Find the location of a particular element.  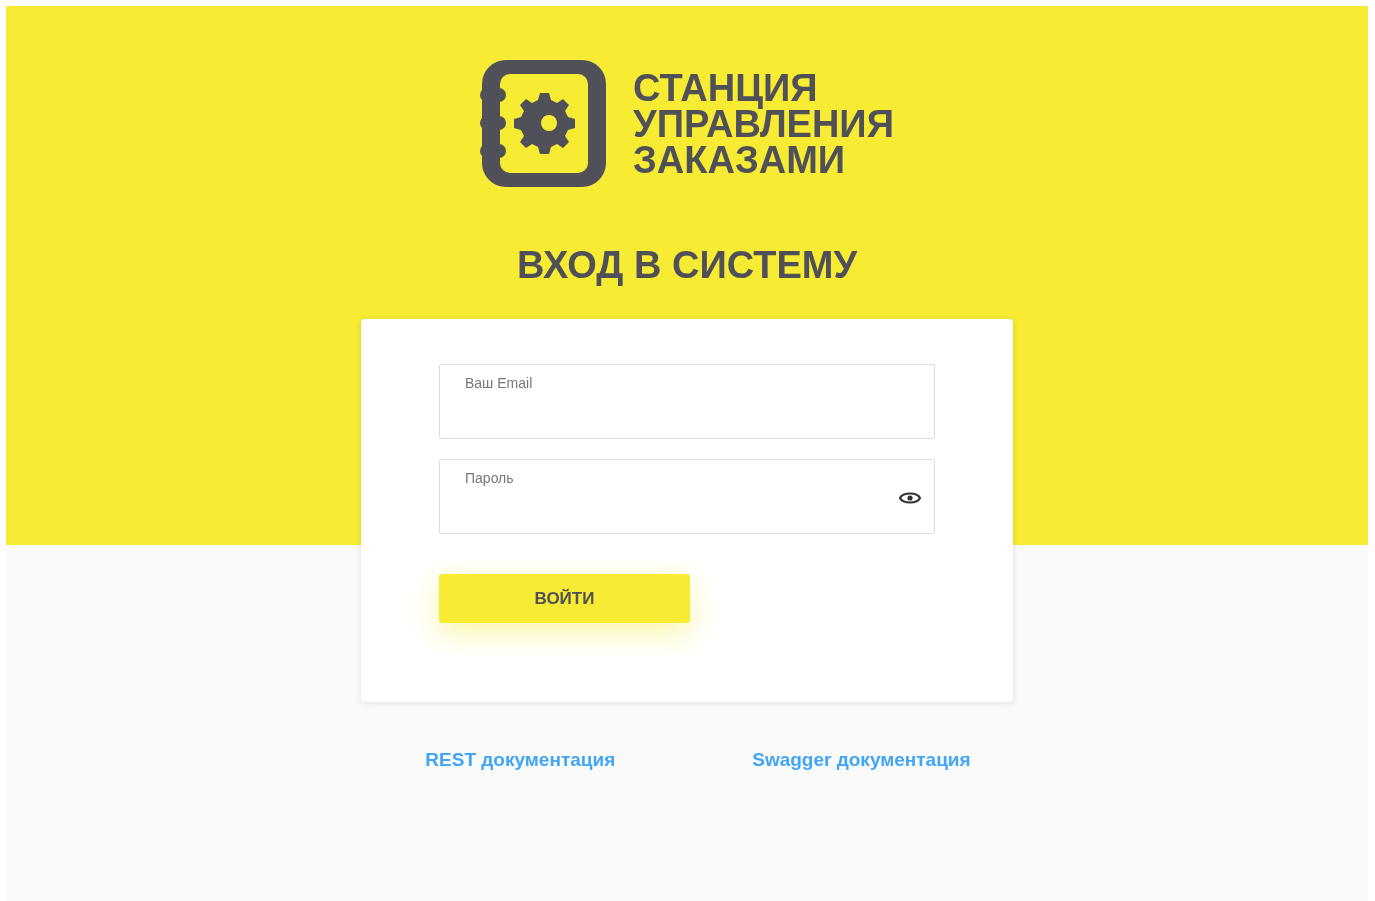

eye-icon is located at coordinates (910, 498).